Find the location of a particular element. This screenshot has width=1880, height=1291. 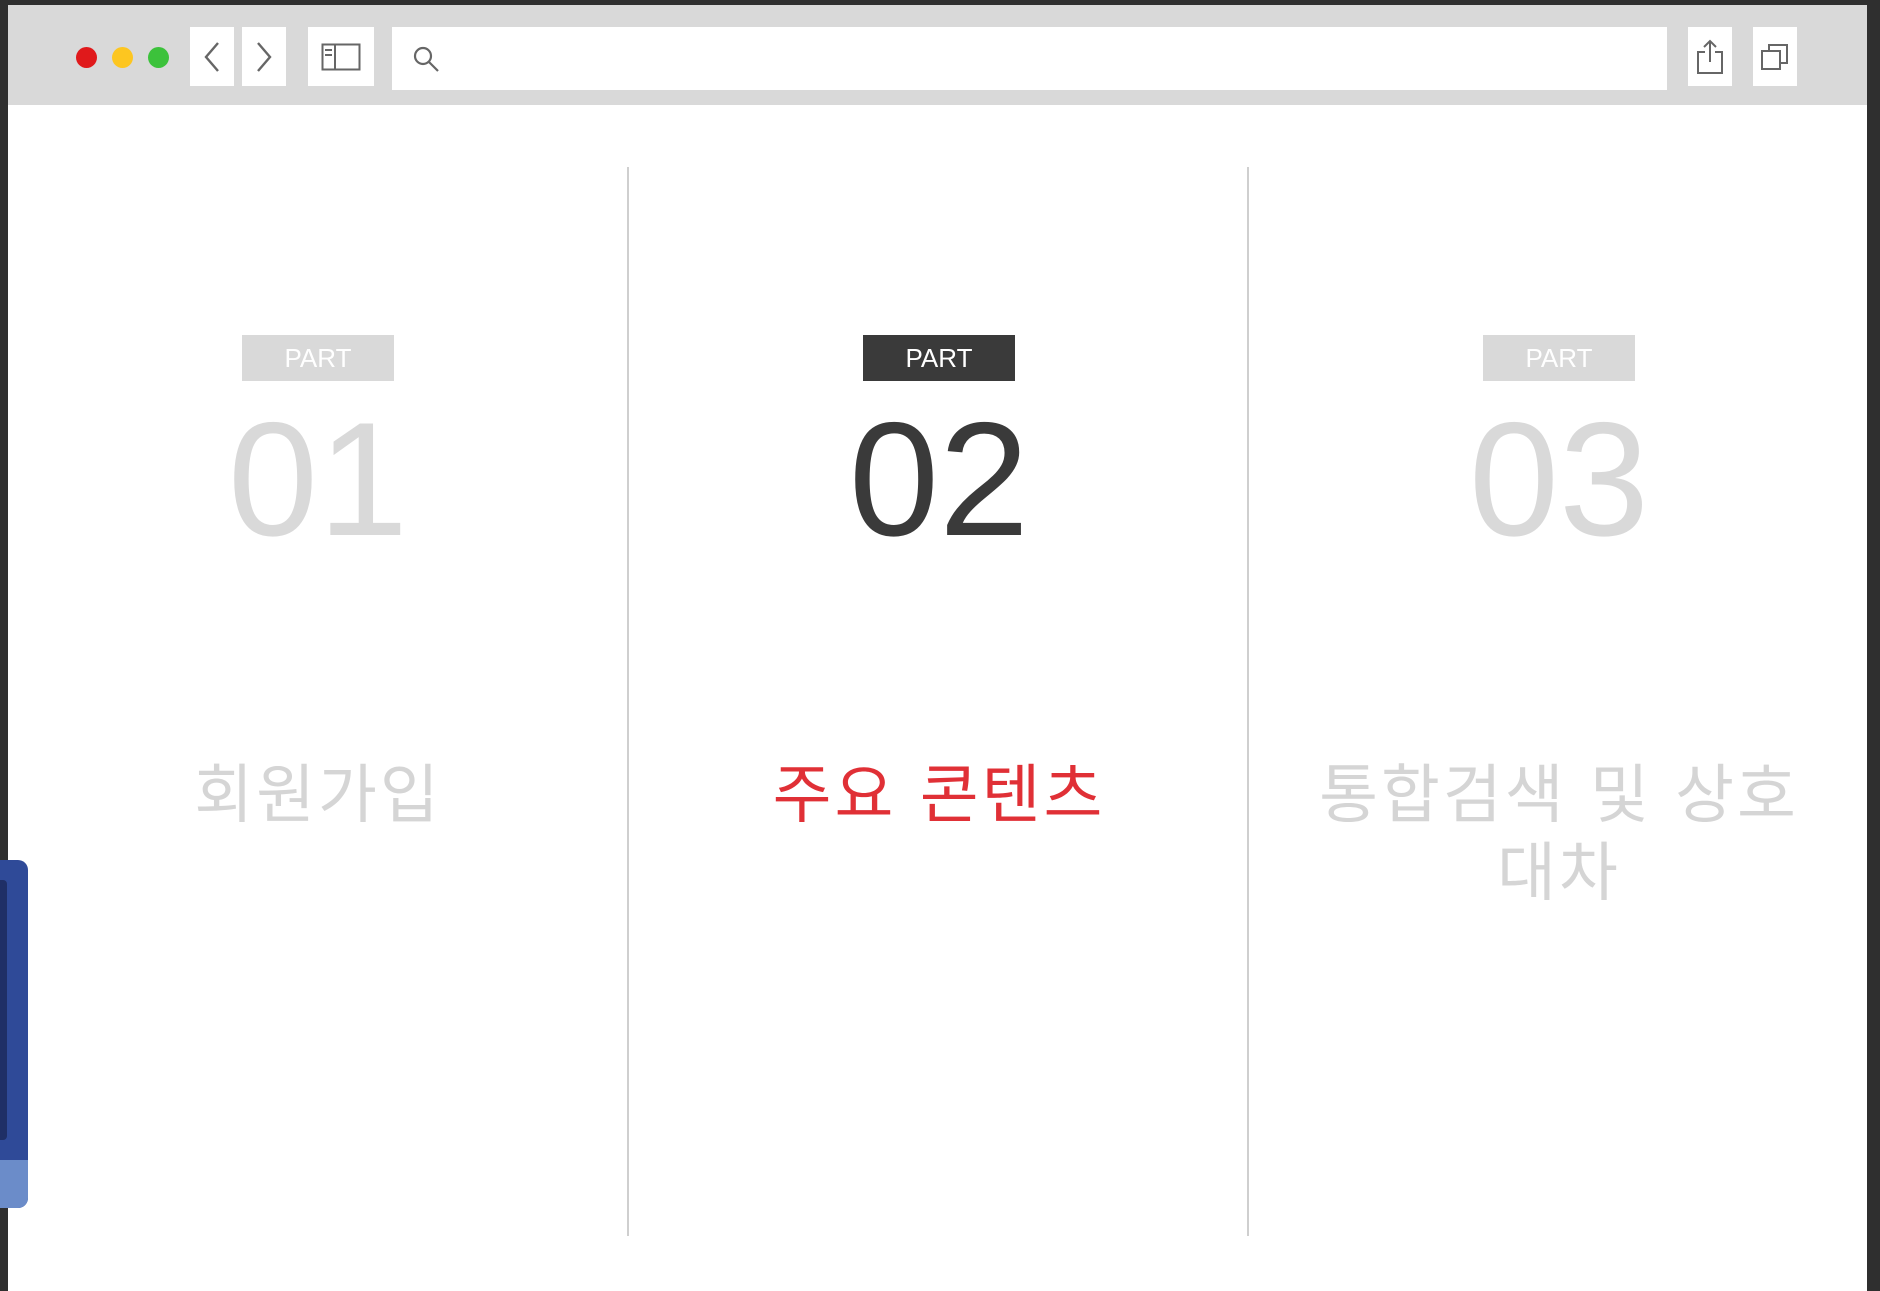

side-panel-inner is located at coordinates (3, 1010).